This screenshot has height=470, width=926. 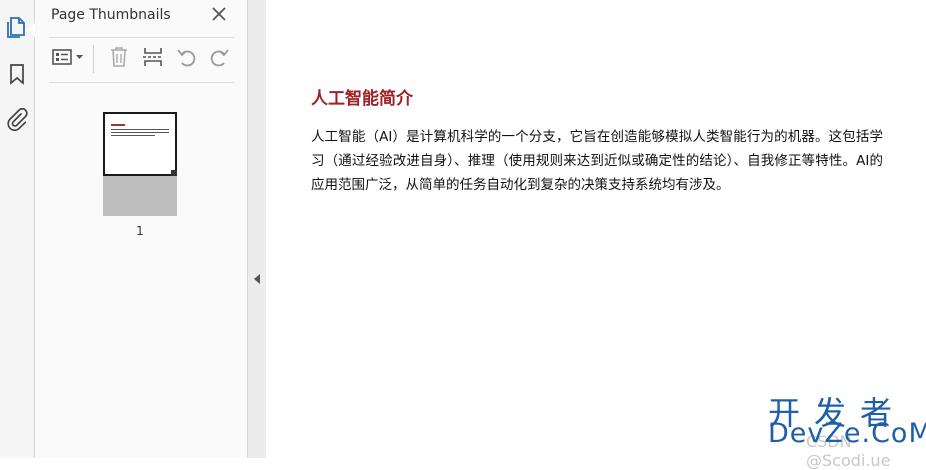 I want to click on delete-page-icon, so click(x=119, y=59).